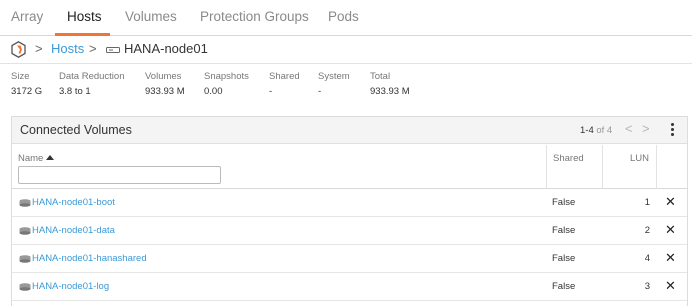 The width and height of the screenshot is (692, 306). Describe the element at coordinates (604, 130) in the screenshot. I see `pager-total: of 4` at that location.